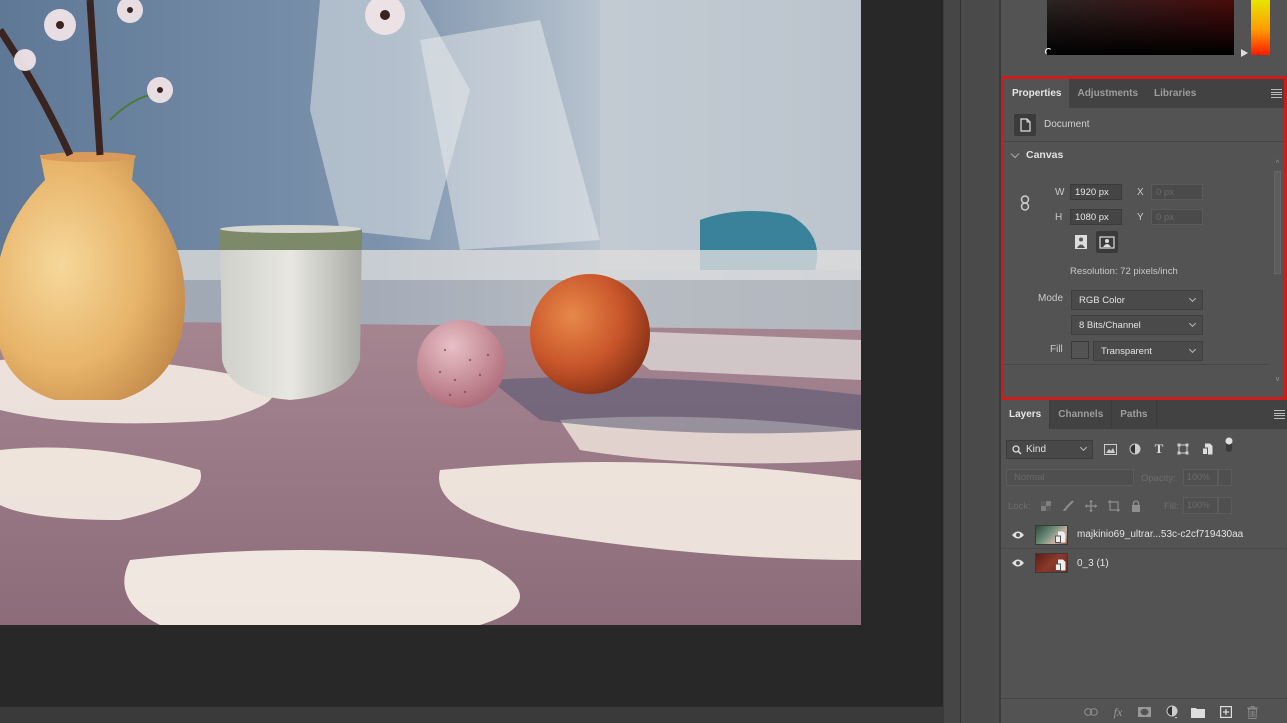 This screenshot has width=1287, height=723. Describe the element at coordinates (1134, 414) in the screenshot. I see `tab-paths: Paths` at that location.